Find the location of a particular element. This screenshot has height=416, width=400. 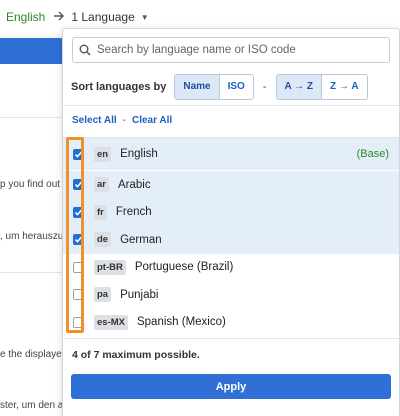

language-code-badge: ar is located at coordinates (101, 185).